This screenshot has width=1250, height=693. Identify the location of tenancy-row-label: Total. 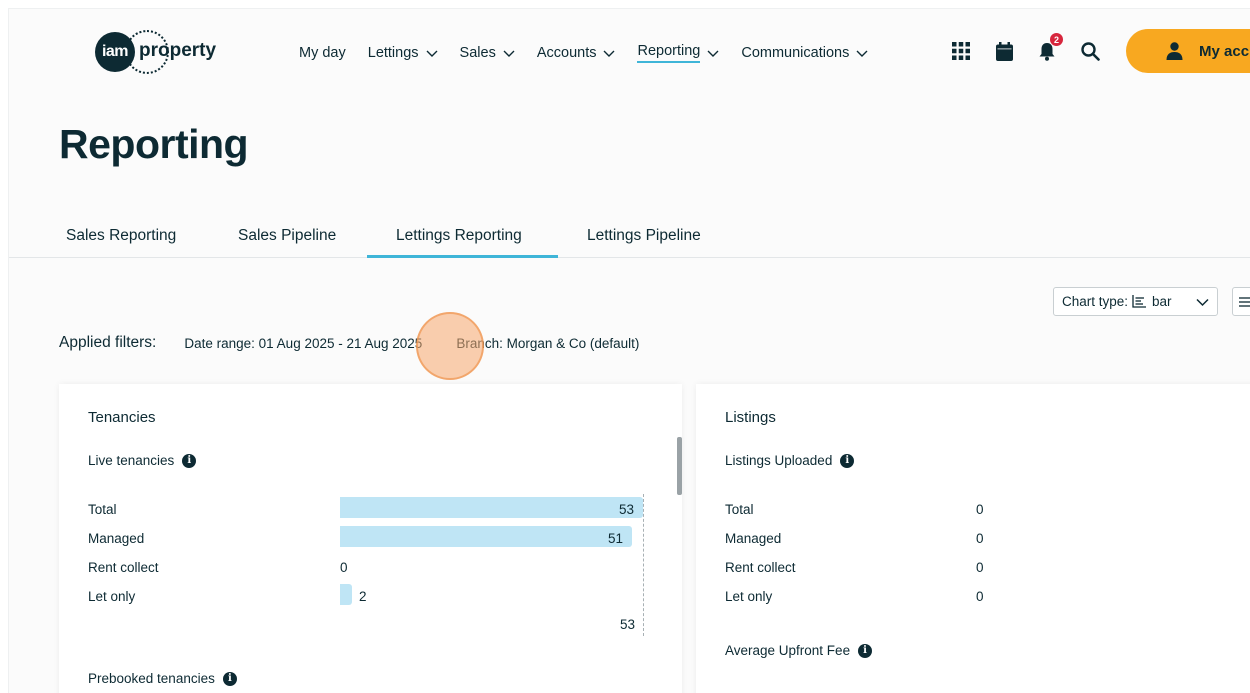
(102, 509).